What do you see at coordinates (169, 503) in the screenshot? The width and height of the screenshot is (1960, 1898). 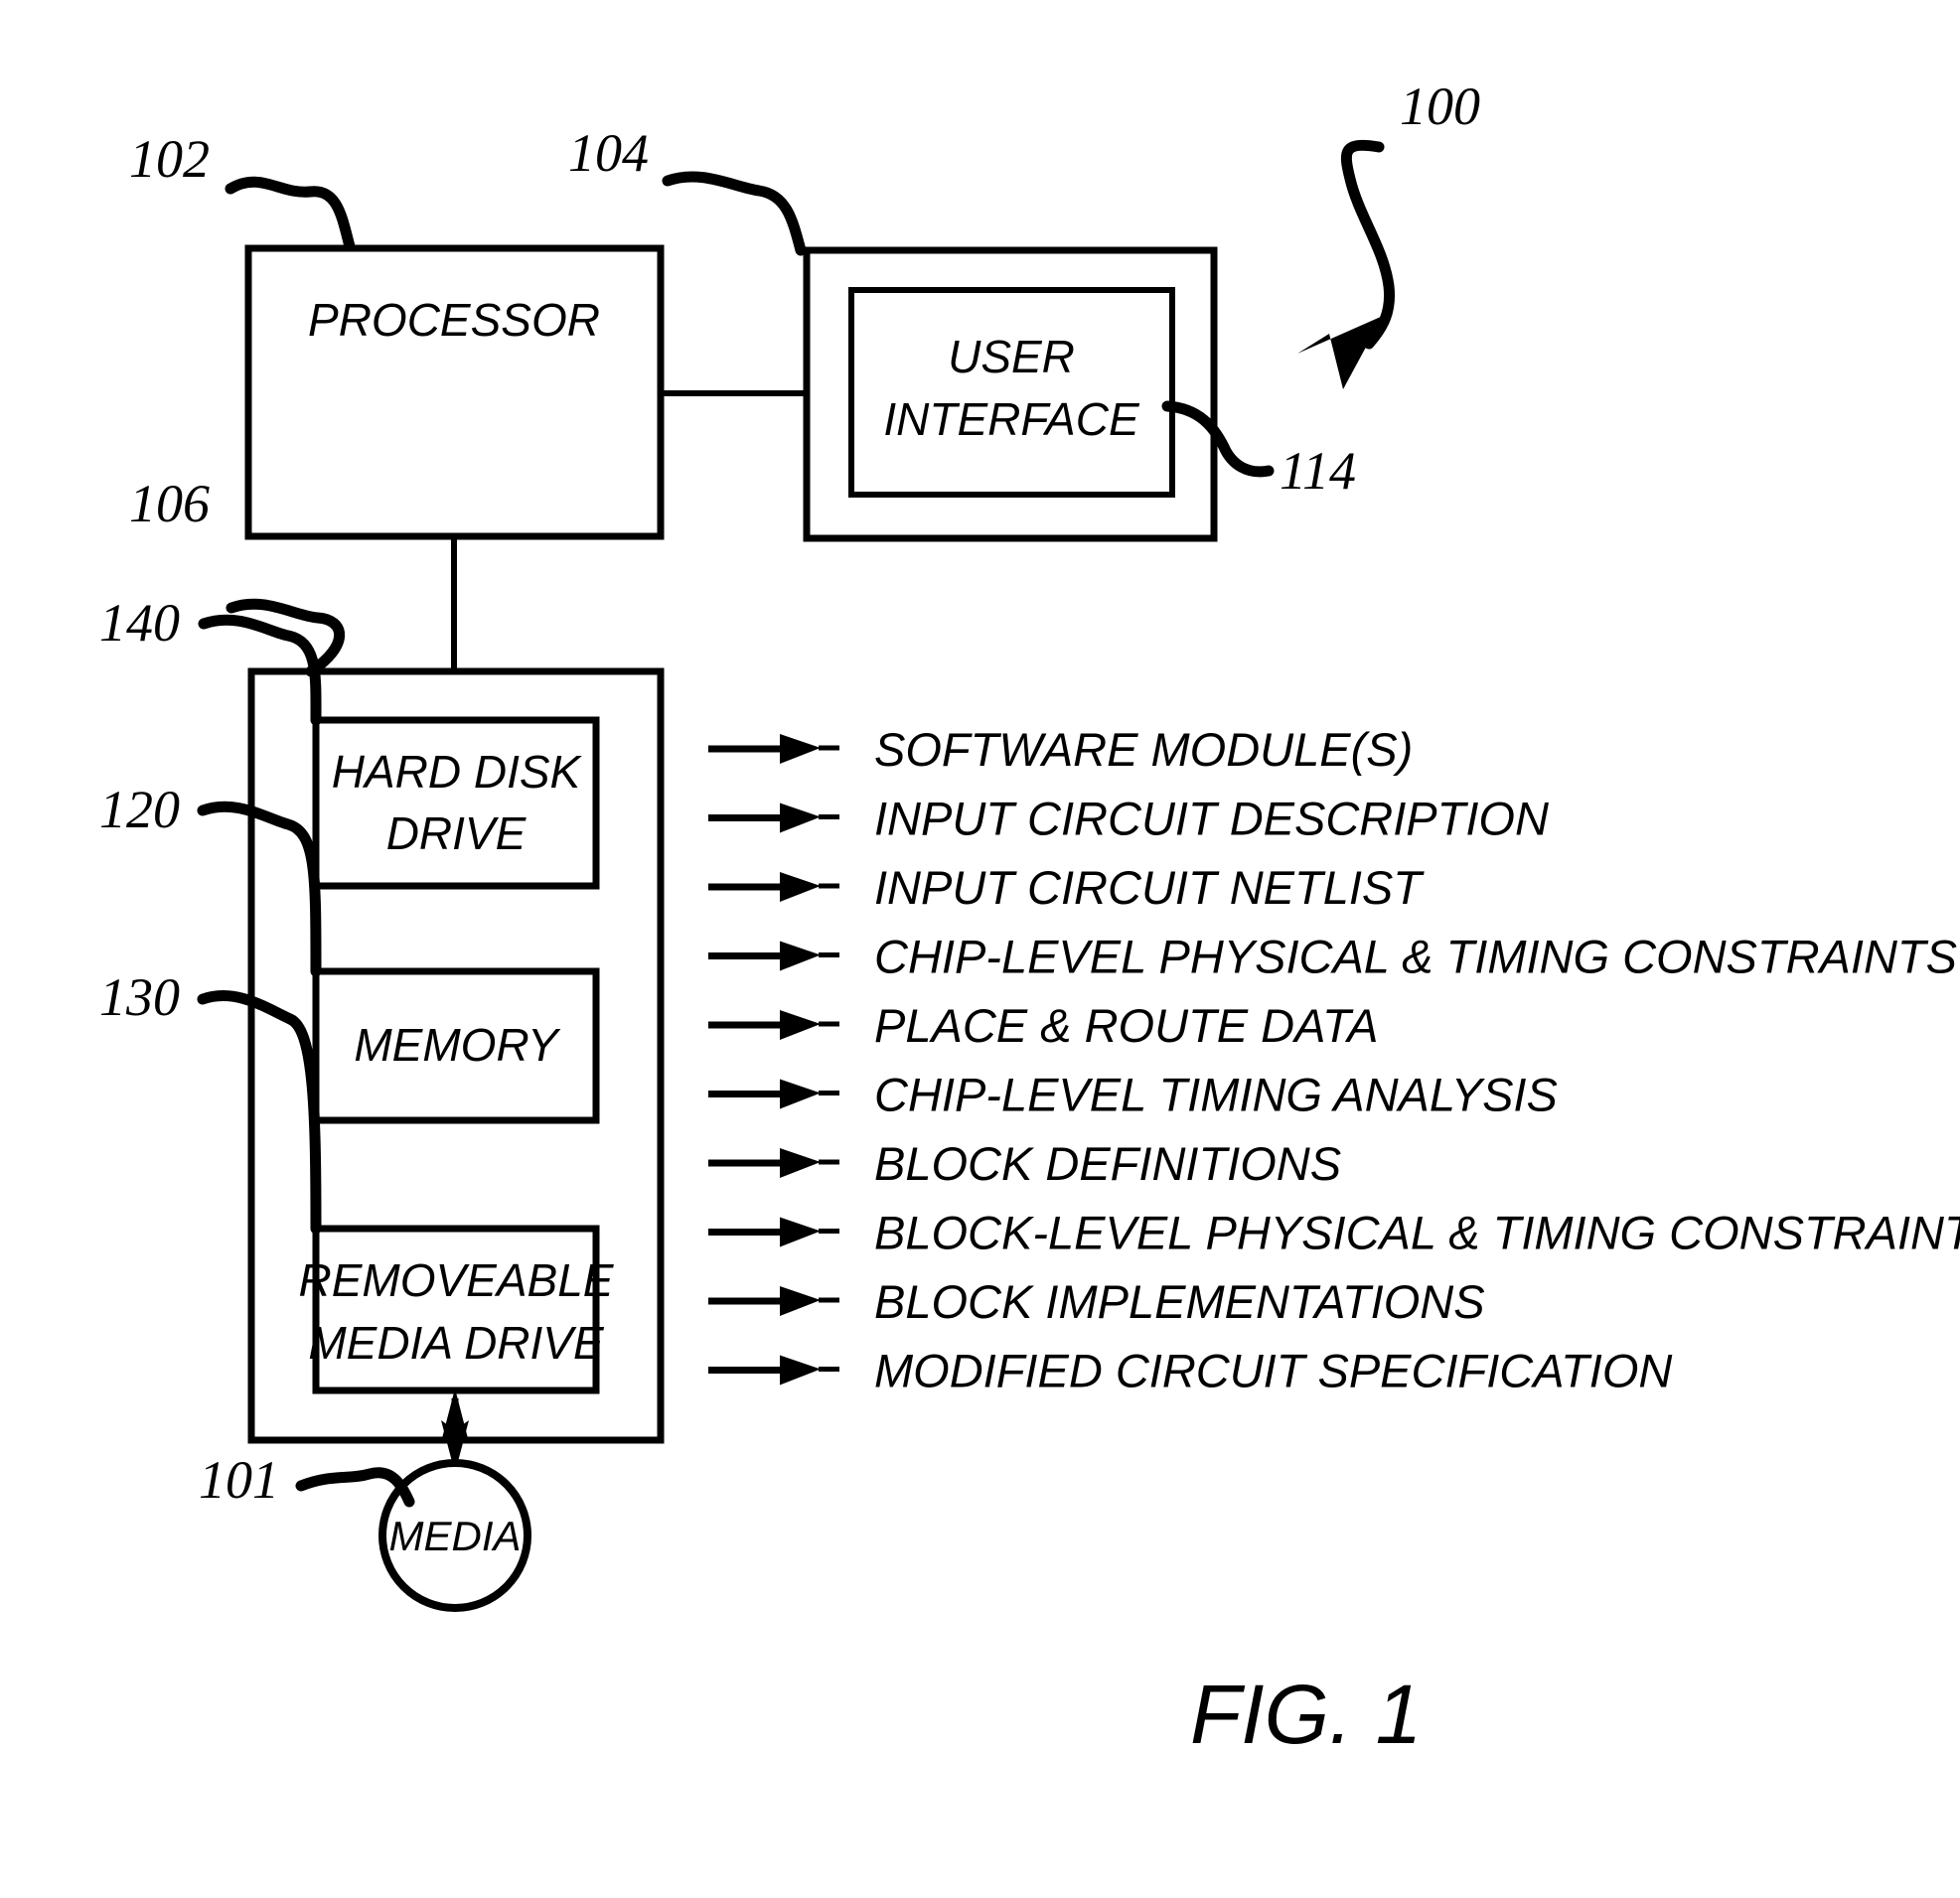 I see `ref-106: 106` at bounding box center [169, 503].